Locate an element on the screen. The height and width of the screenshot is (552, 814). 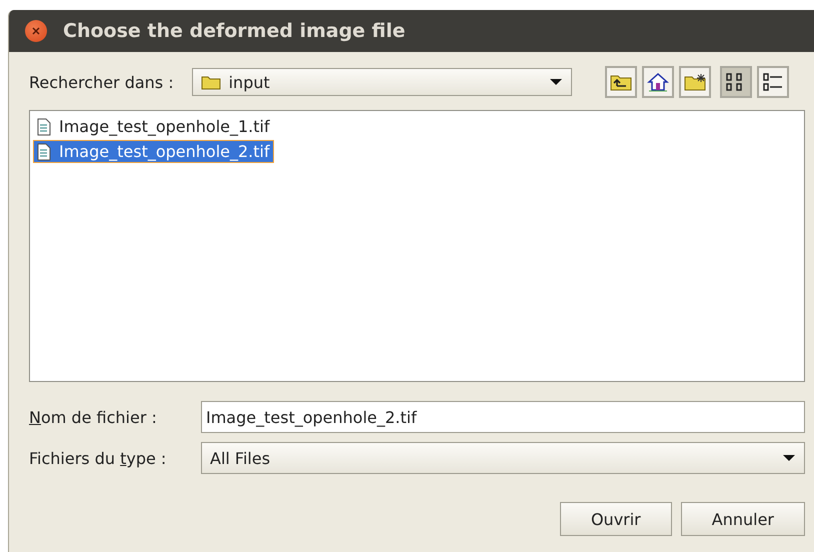
file-type-label: Fichiers du type : is located at coordinates (98, 458).